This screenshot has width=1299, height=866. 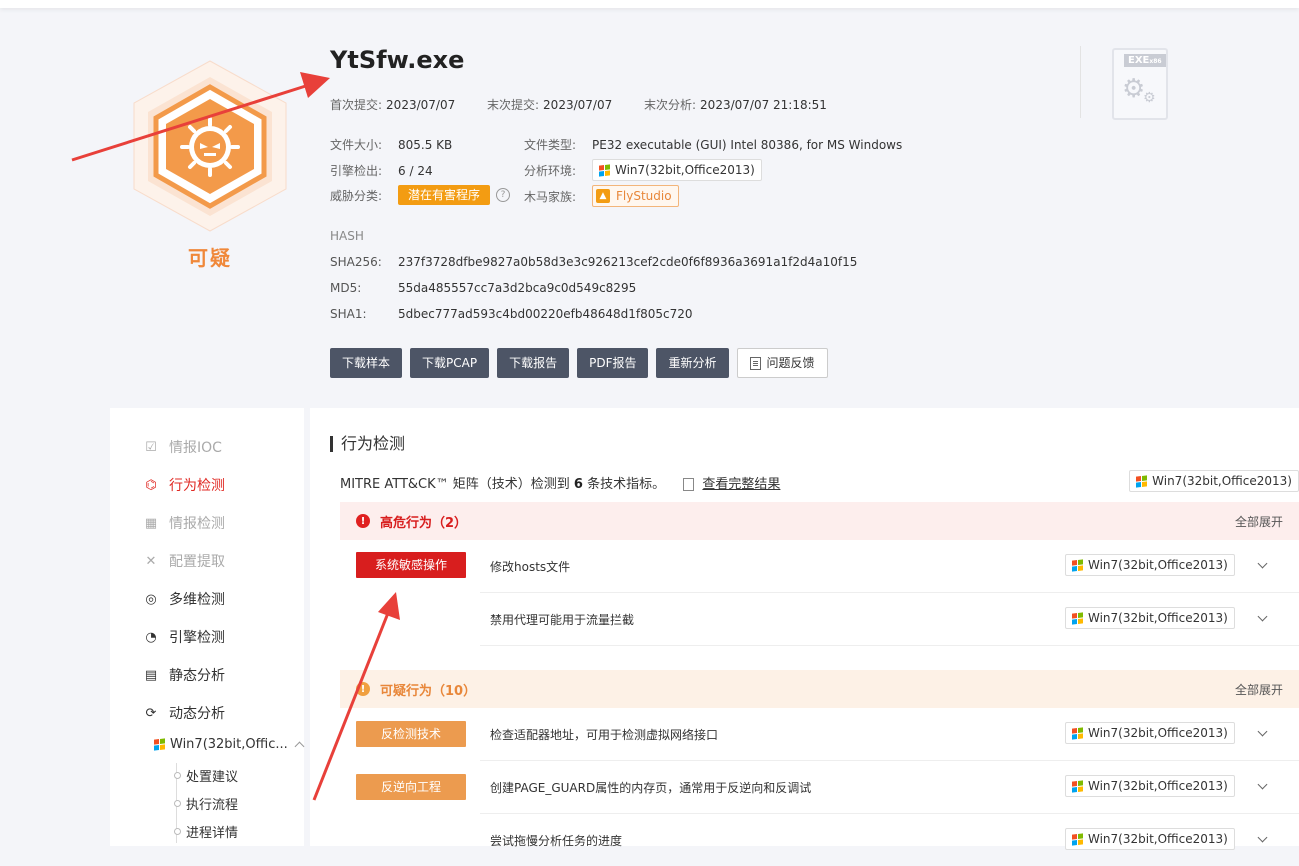 What do you see at coordinates (424, 523) in the screenshot?
I see `high-risk-title: 高危行为（2）` at bounding box center [424, 523].